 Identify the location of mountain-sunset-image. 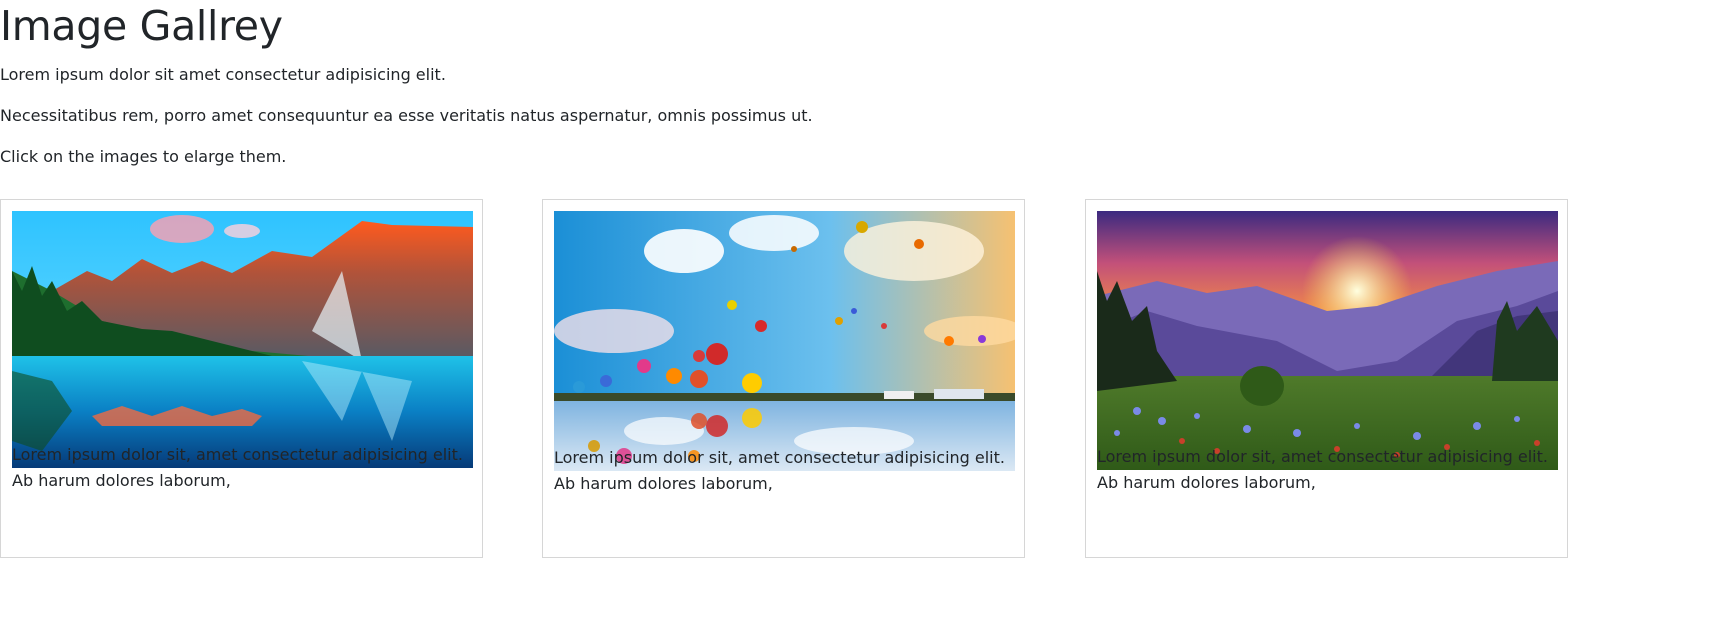
(1327, 340).